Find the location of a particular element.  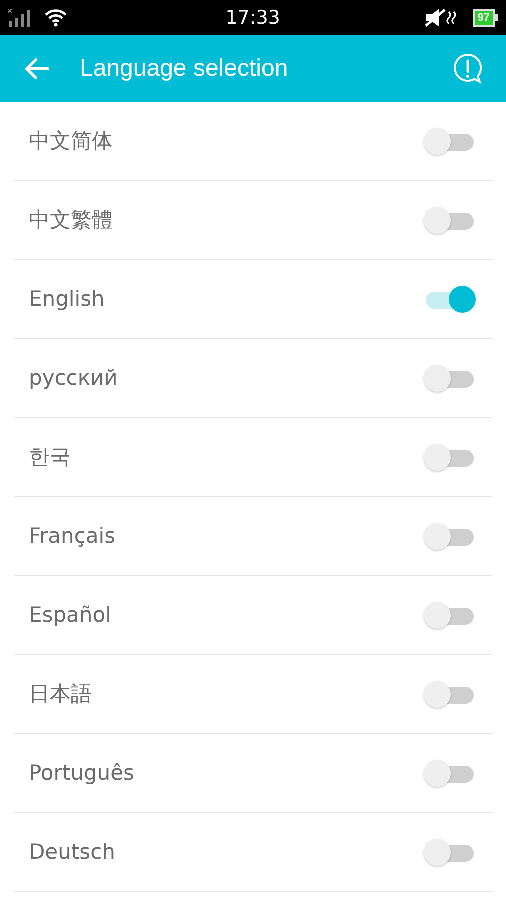

language-label: 中文繁體 is located at coordinates (71, 220).